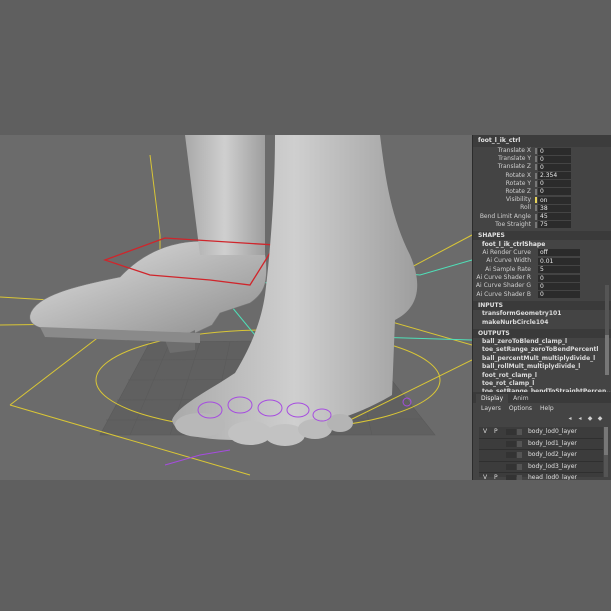  I want to click on attribute-value-field: 38, so click(554, 208).